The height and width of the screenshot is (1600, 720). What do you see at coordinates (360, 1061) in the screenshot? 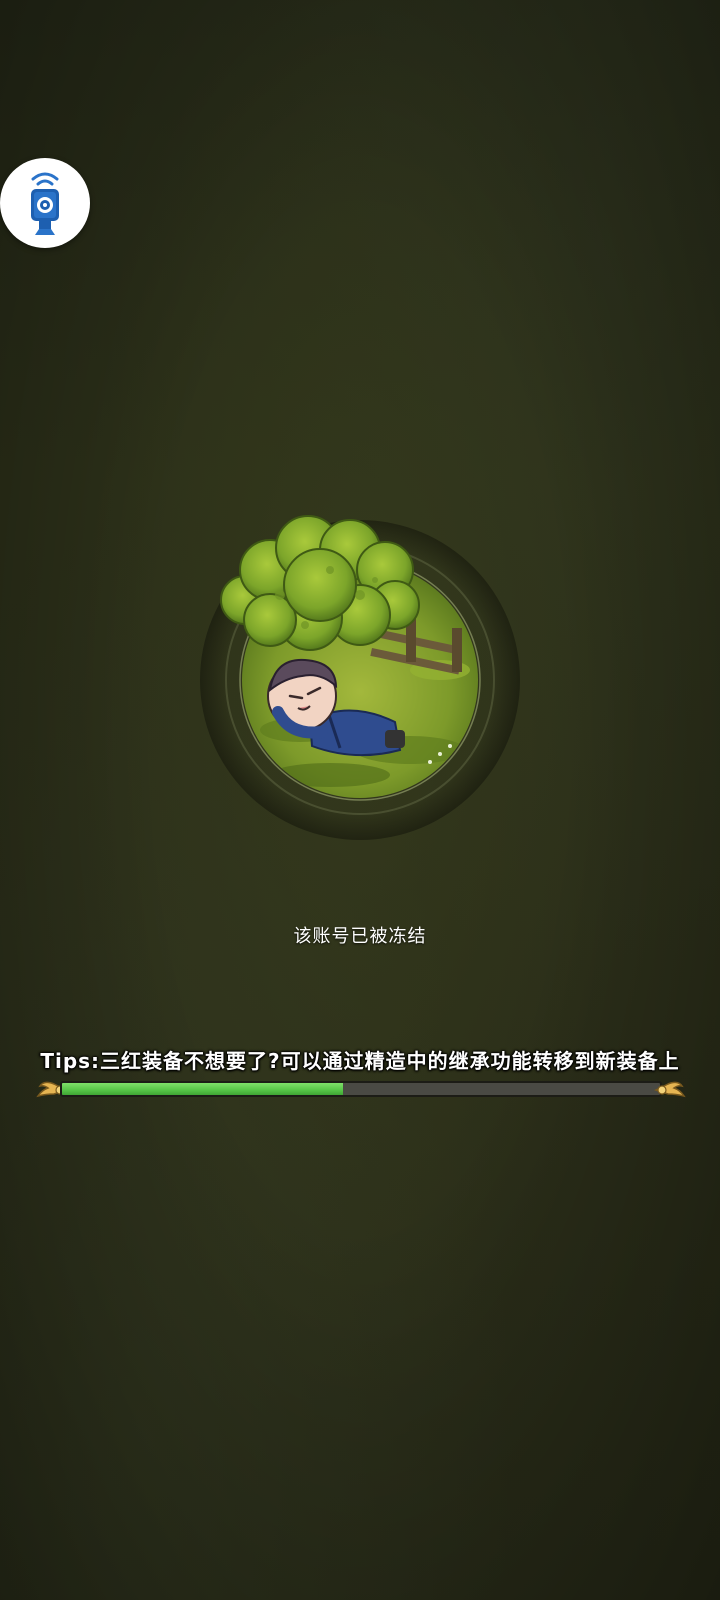
I see `loading-tip: Tips:三红装备不想要了?可以通过精造中的继承功能转移到新装备上` at bounding box center [360, 1061].